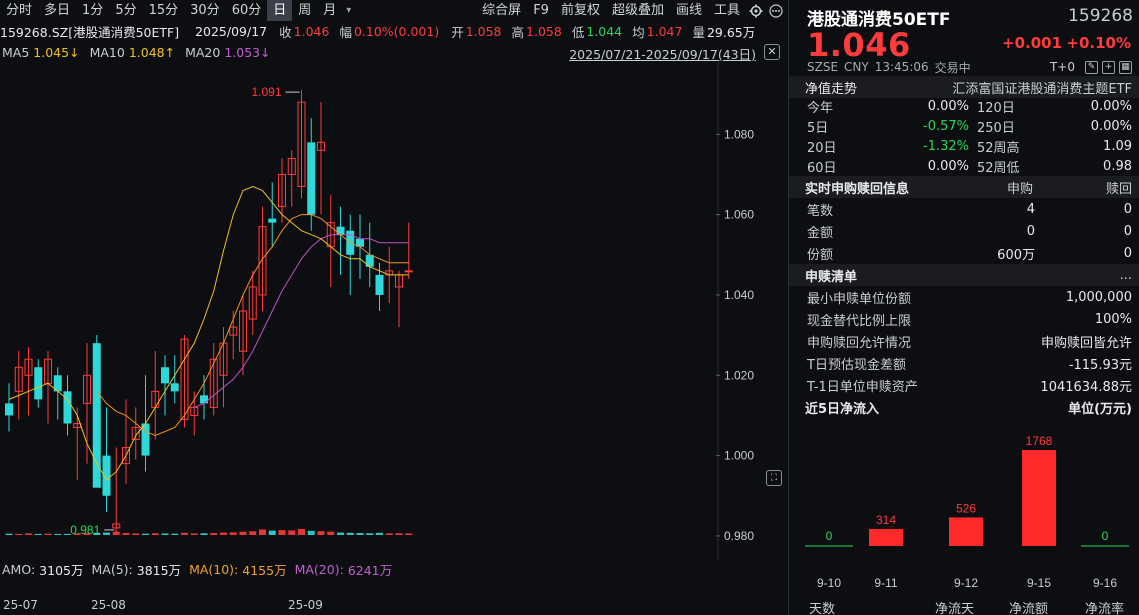 The width and height of the screenshot is (1139, 615). Describe the element at coordinates (348, 10) in the screenshot. I see `more-periods-caret-icon: ▾` at that location.